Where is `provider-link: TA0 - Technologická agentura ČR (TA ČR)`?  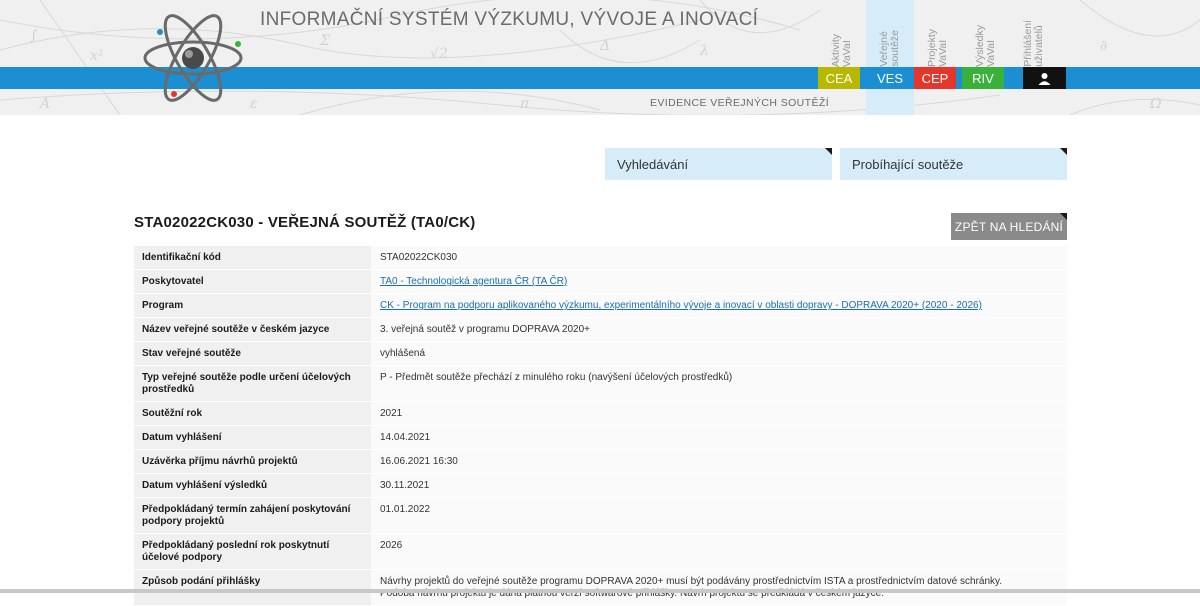 provider-link: TA0 - Technologická agentura ČR (TA ČR) is located at coordinates (473, 281).